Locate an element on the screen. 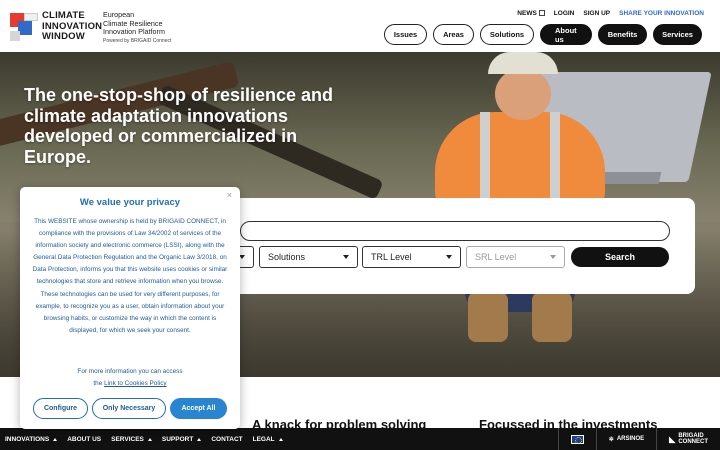 The width and height of the screenshot is (720, 450). bottom-nav-support: SUPPORT is located at coordinates (181, 439).